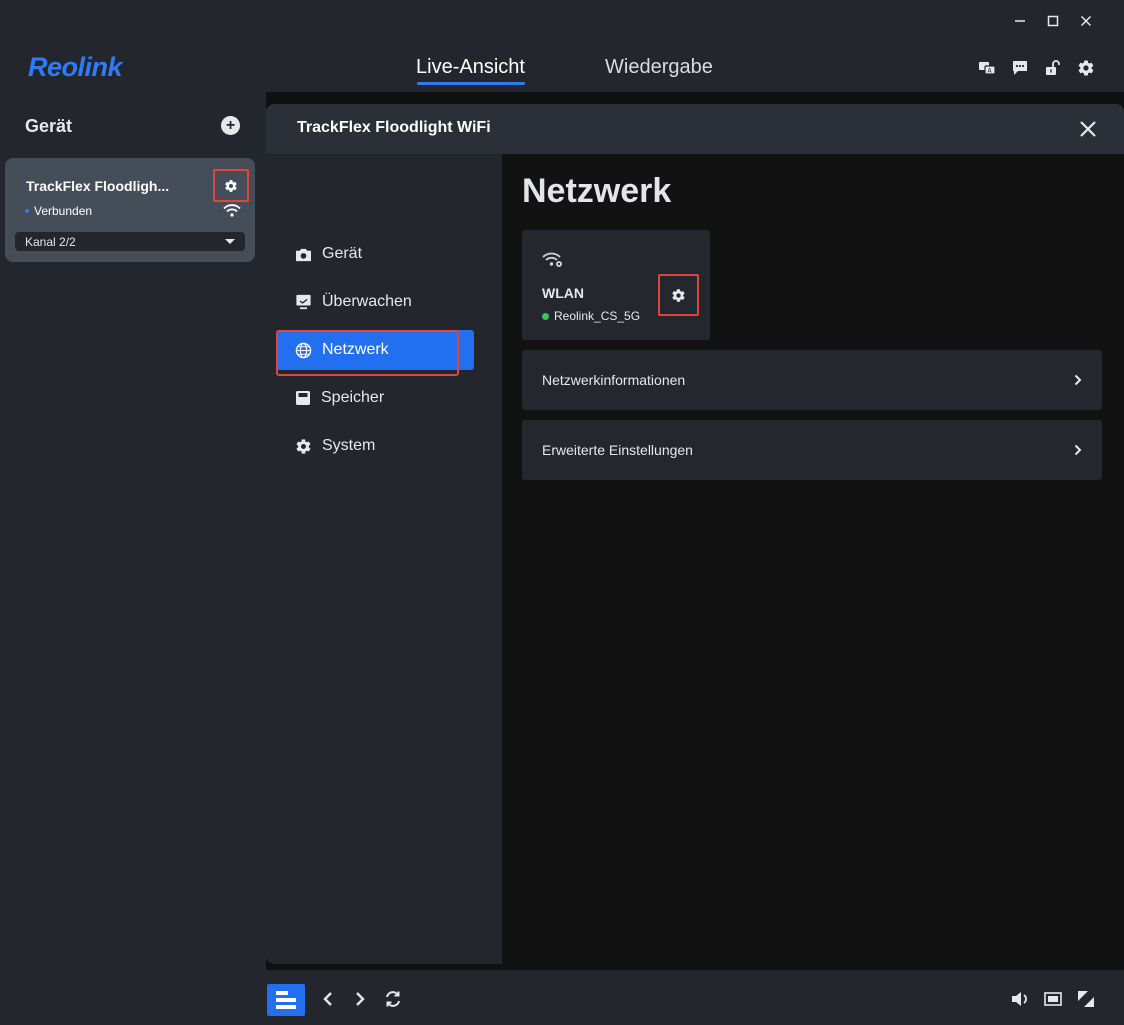 The width and height of the screenshot is (1124, 1025). I want to click on wifi-settings-icon, so click(552, 259).